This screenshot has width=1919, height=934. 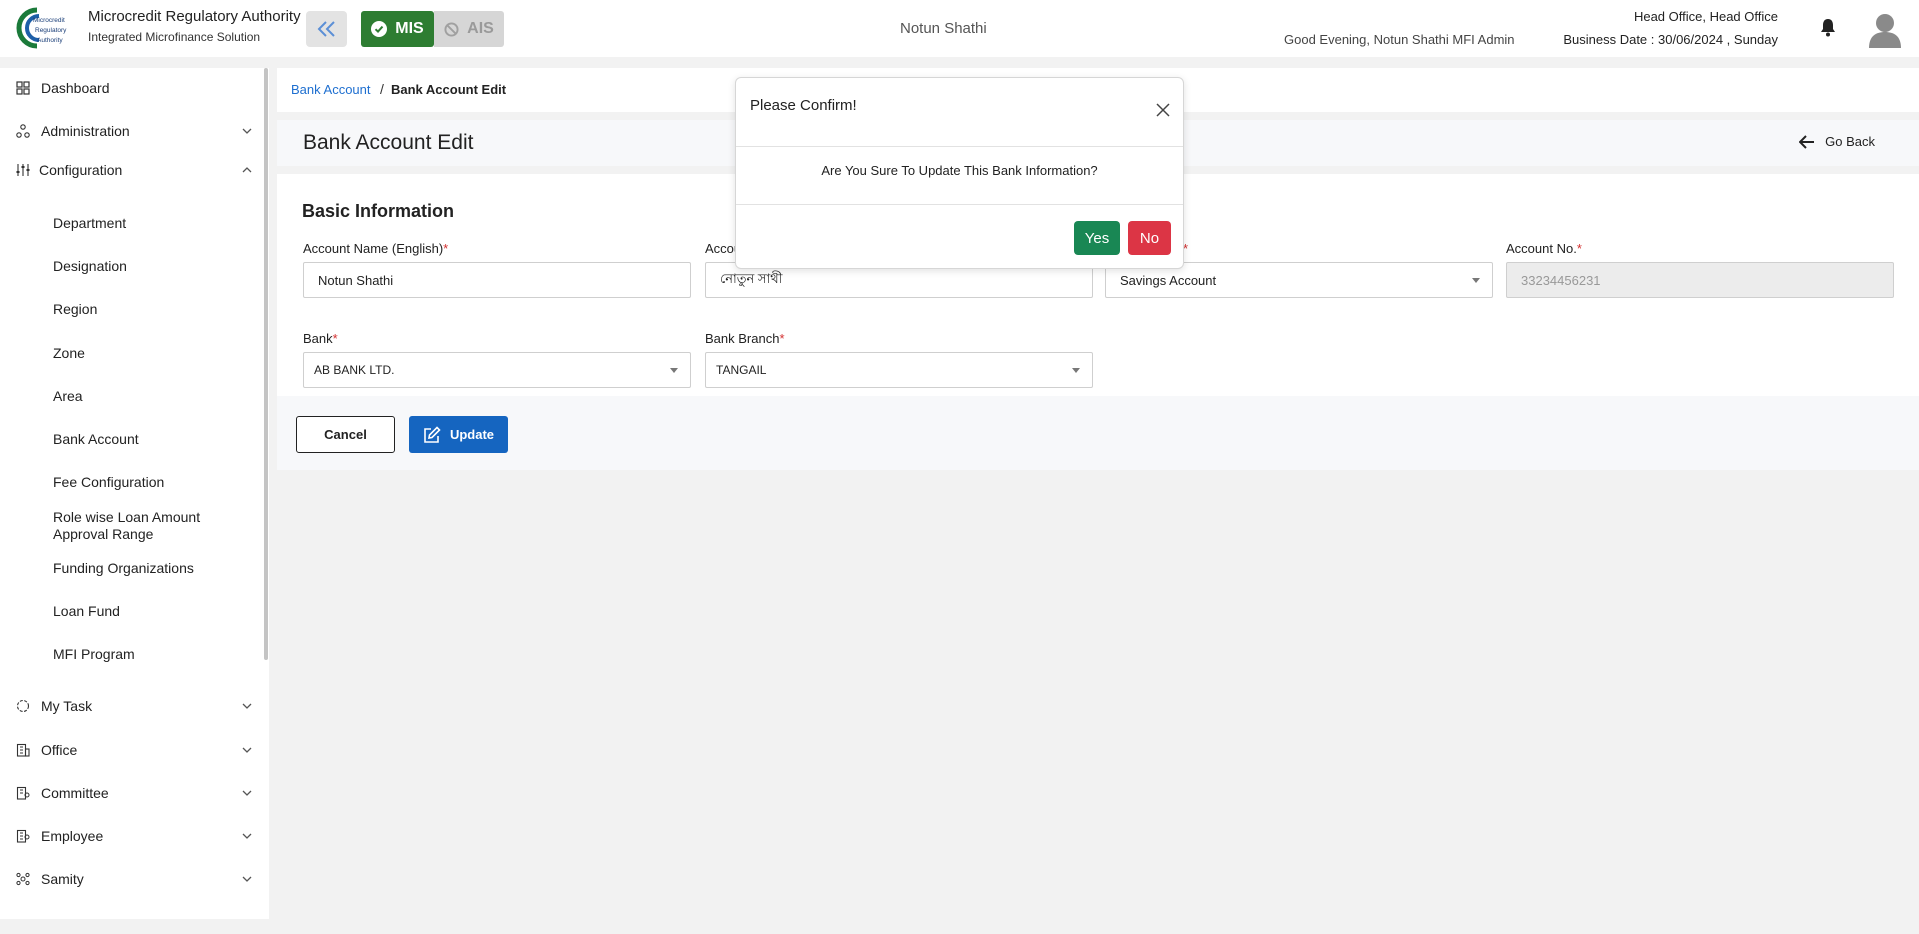 What do you see at coordinates (23, 879) in the screenshot?
I see `group-people-icon` at bounding box center [23, 879].